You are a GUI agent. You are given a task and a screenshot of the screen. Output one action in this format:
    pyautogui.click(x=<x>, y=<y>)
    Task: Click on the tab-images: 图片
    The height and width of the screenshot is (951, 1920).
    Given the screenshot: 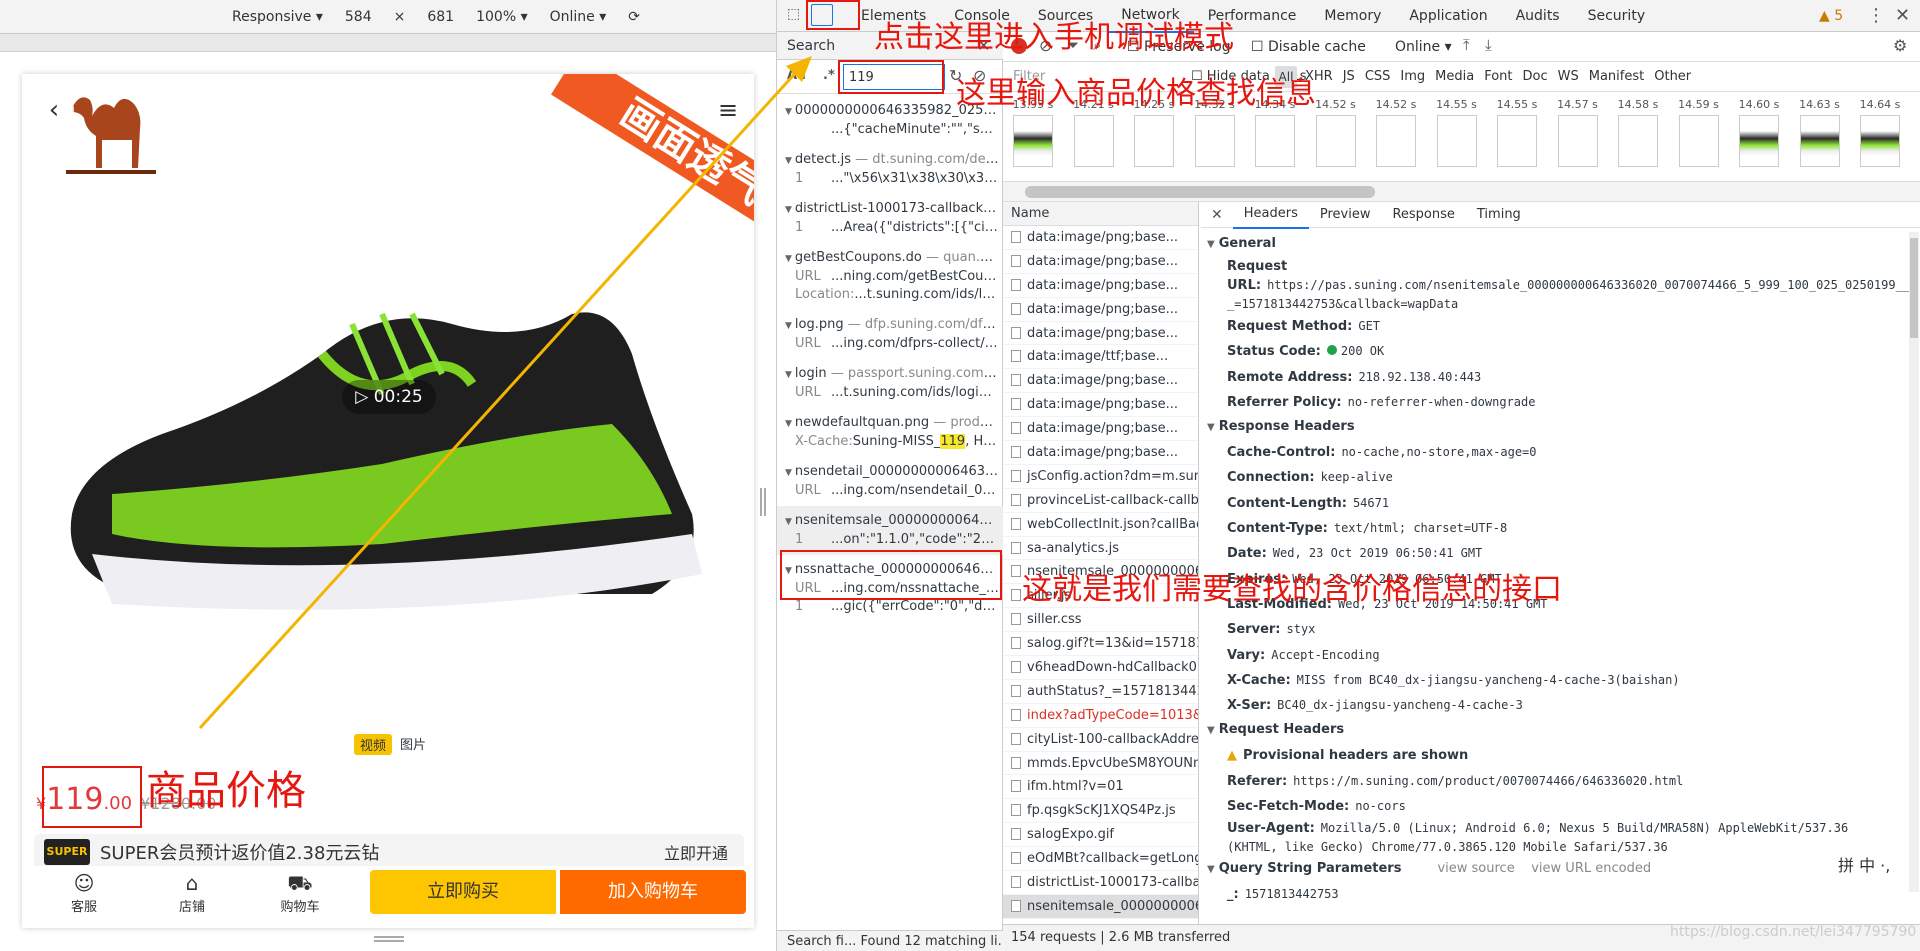 What is the action you would take?
    pyautogui.click(x=413, y=744)
    